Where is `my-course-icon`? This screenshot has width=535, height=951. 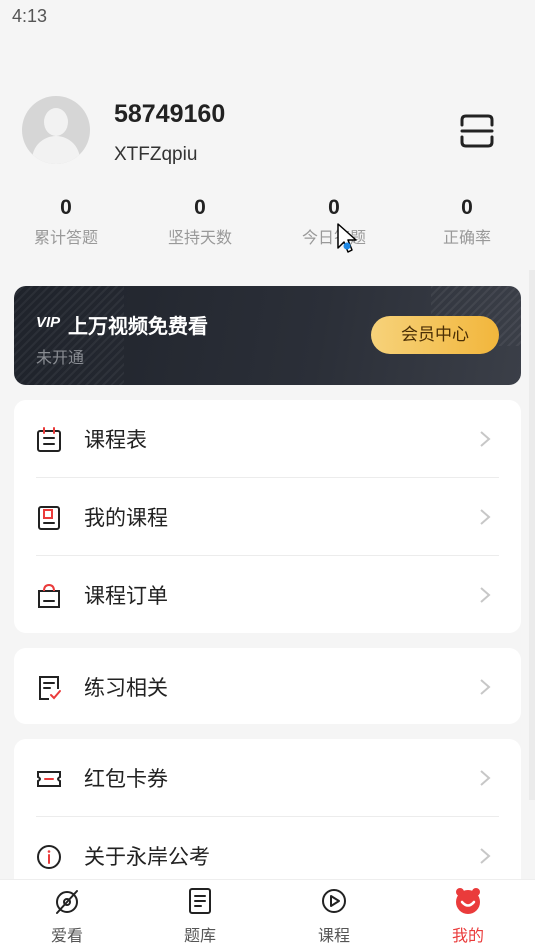
my-course-icon is located at coordinates (49, 518).